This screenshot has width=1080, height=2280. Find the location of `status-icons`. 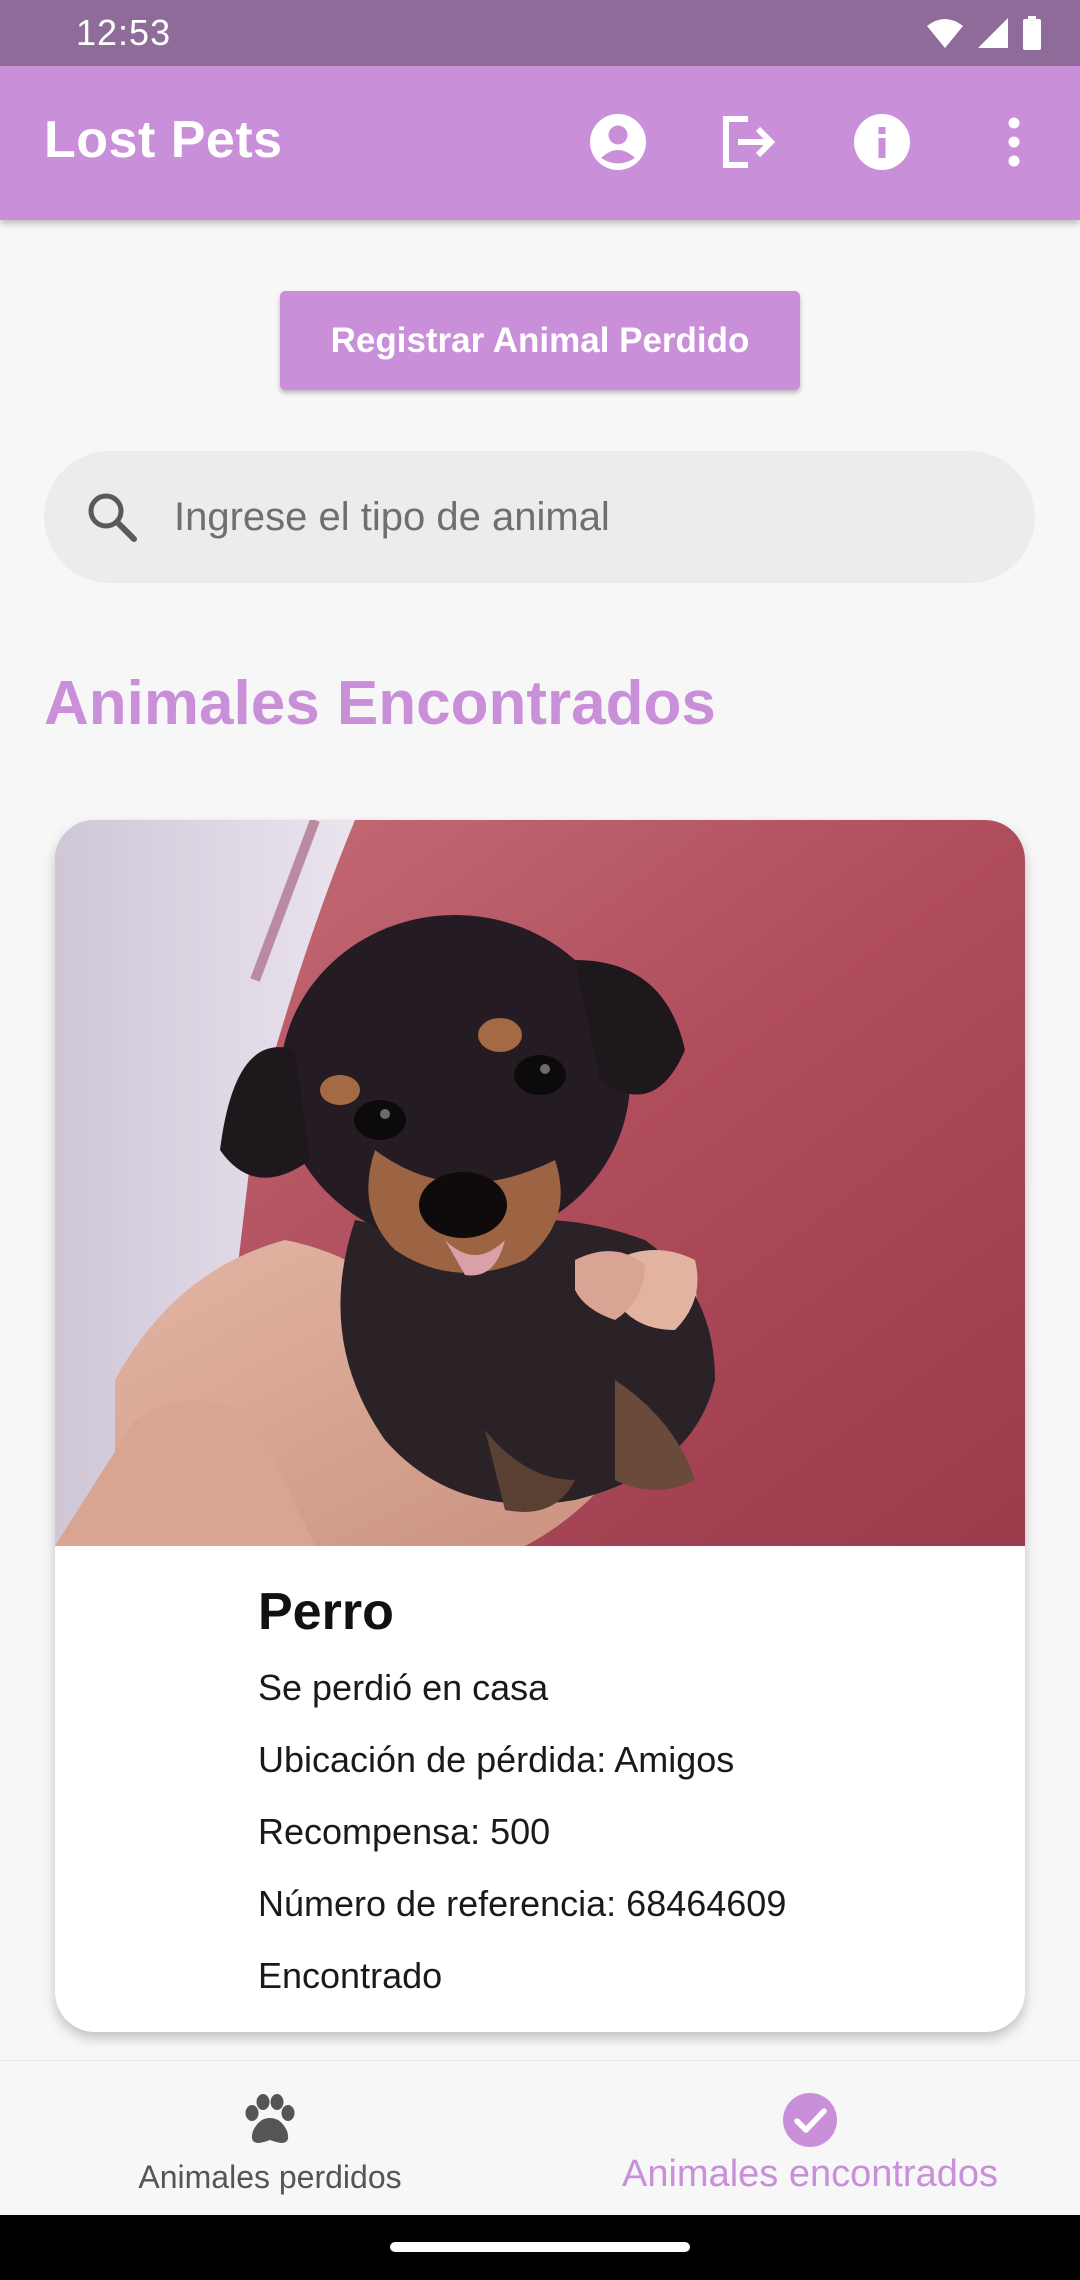

status-icons is located at coordinates (984, 33).